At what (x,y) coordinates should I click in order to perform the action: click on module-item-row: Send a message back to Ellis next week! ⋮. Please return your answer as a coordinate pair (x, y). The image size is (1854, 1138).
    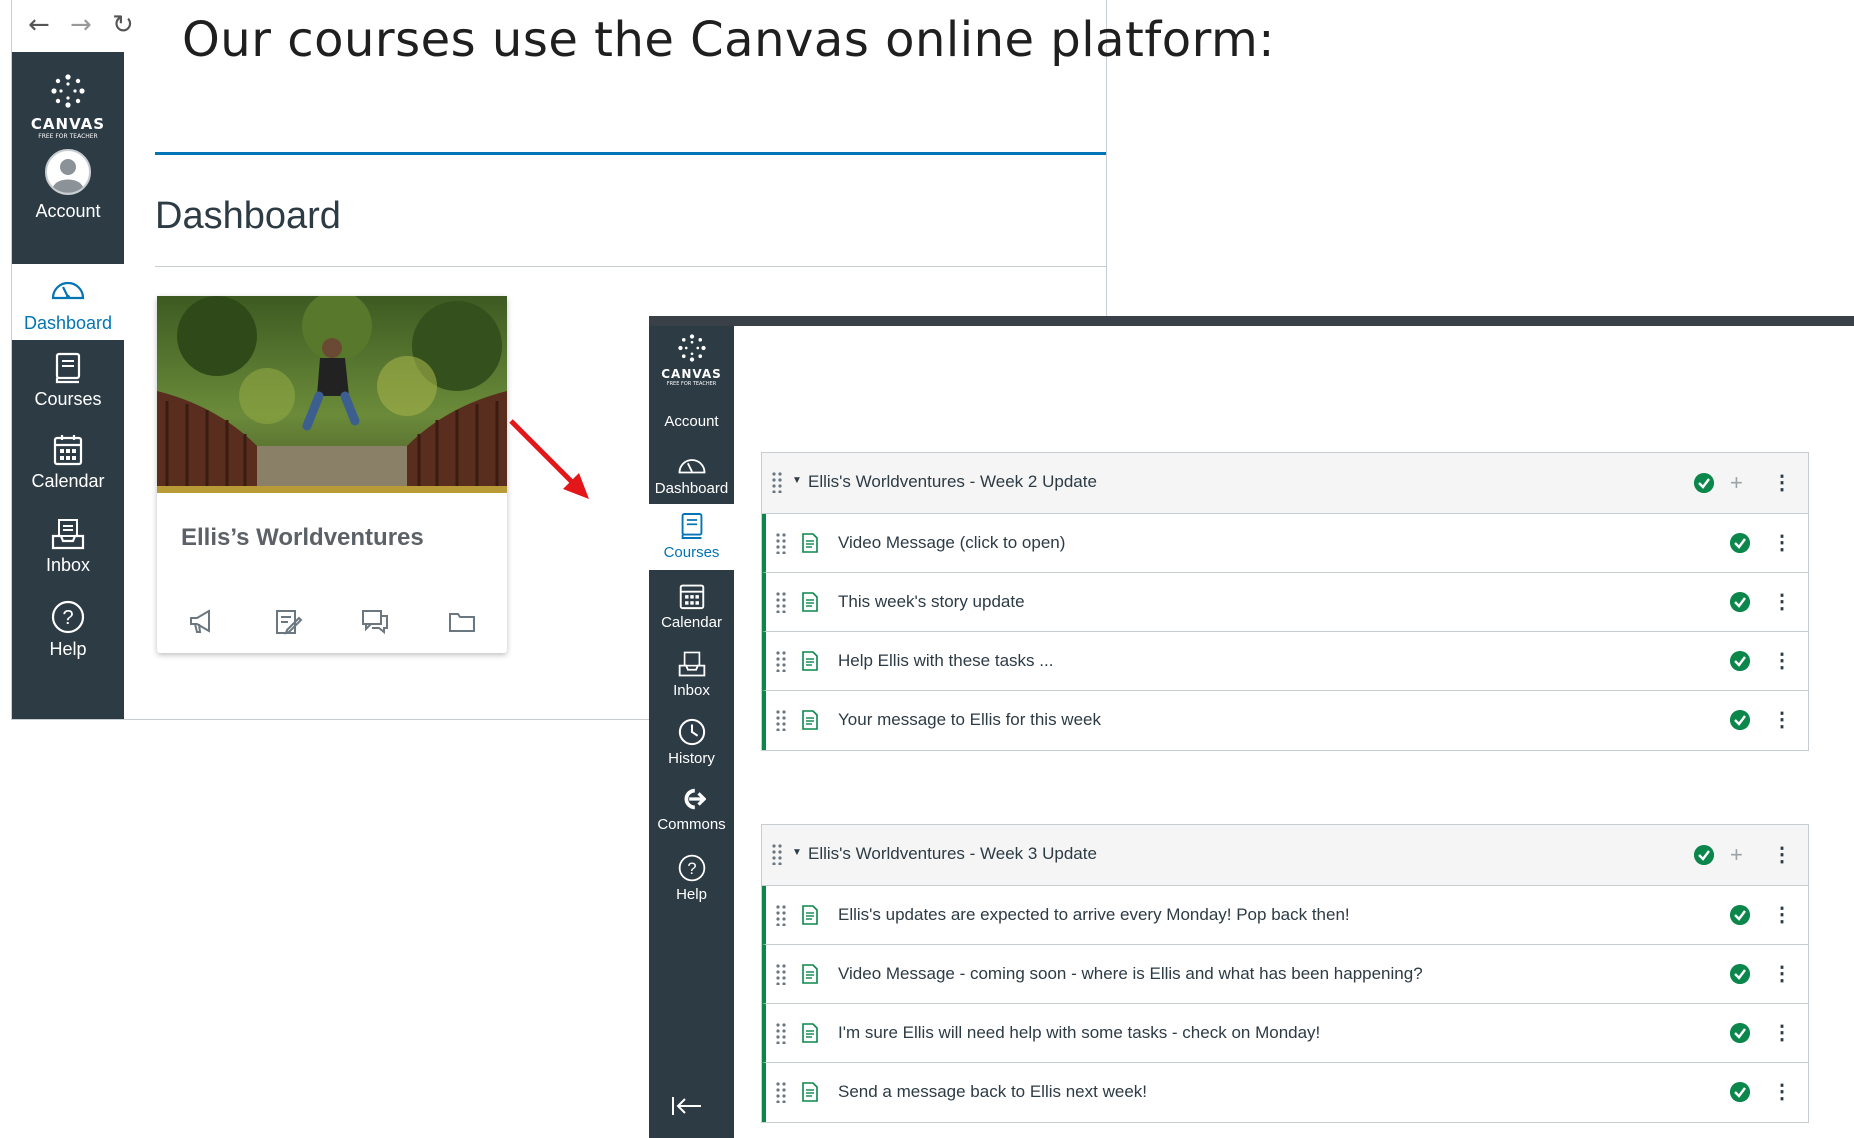
    Looking at the image, I should click on (1285, 1092).